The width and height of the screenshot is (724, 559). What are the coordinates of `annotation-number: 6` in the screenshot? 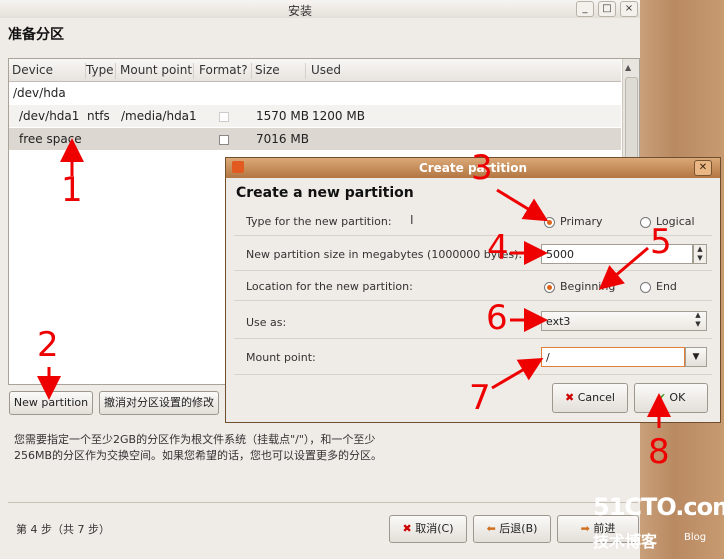 It's located at (497, 318).